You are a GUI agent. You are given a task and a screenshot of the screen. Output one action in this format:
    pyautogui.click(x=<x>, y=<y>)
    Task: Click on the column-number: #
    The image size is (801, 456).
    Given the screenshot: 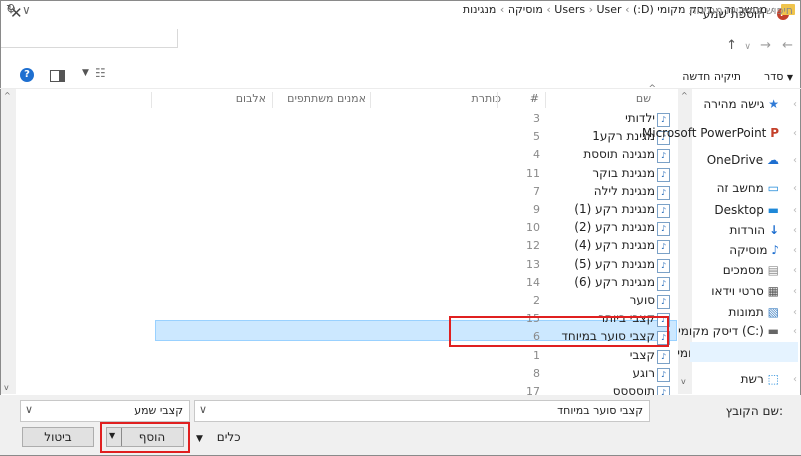 What is the action you would take?
    pyautogui.click(x=534, y=101)
    